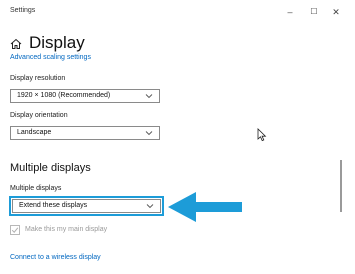 The image size is (355, 274). I want to click on section-title-multiple-displays: Multiple displays, so click(50, 168).